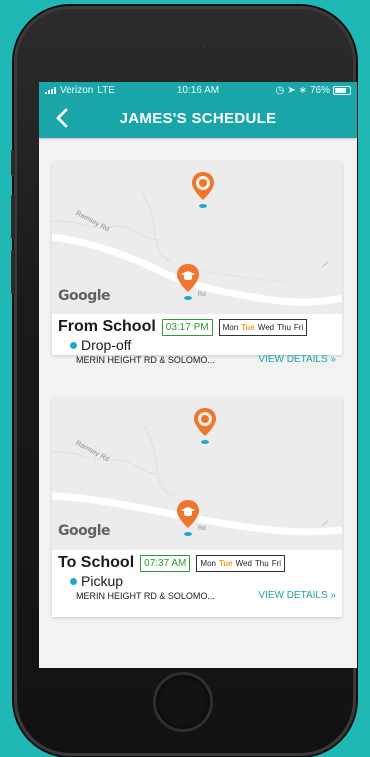  I want to click on trip-direction: From School, so click(107, 326).